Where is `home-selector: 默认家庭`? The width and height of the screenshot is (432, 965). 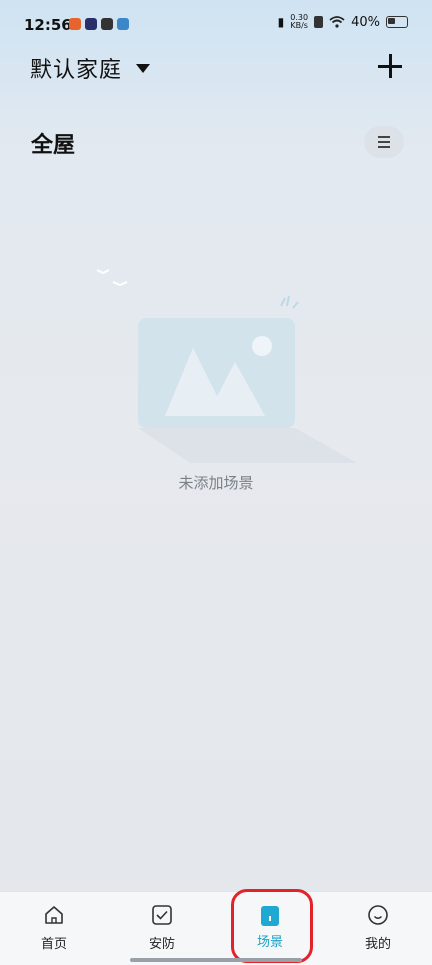 home-selector: 默认家庭 is located at coordinates (90, 68).